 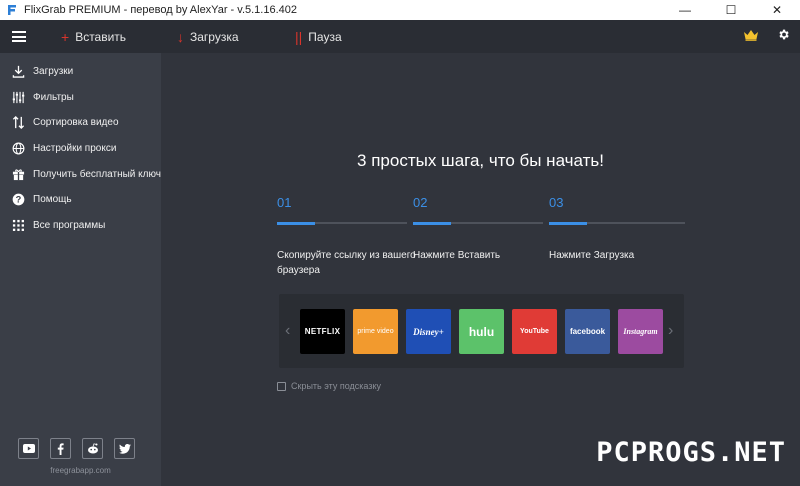 I want to click on step-description: Скопируйте ссылку из вашего браузера, so click(x=346, y=263).